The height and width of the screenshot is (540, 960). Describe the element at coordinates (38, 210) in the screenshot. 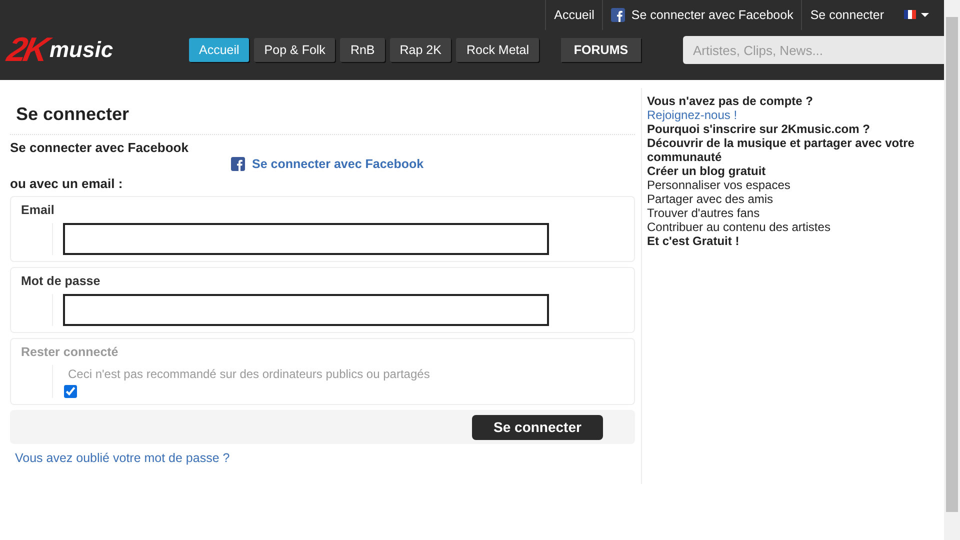

I see `field-label: Email` at that location.